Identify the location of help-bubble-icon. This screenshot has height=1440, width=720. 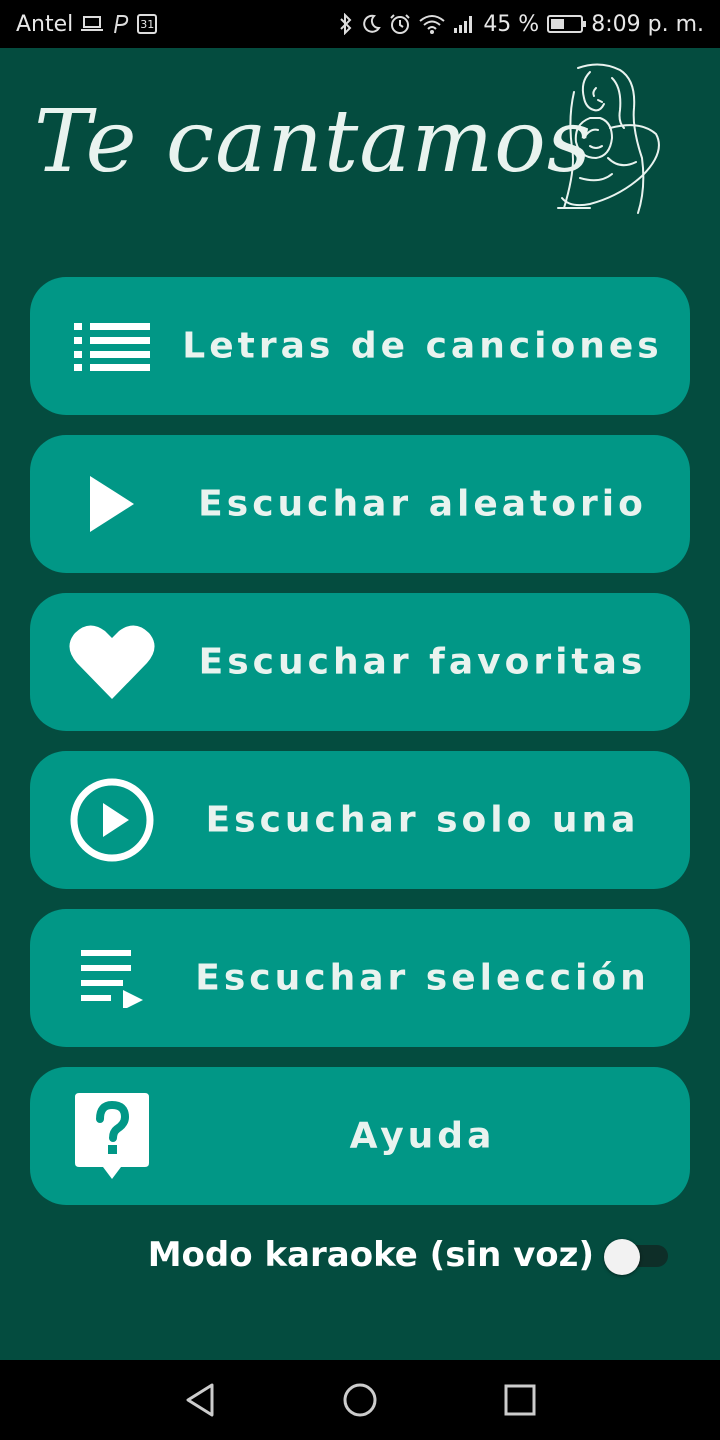
(112, 1136).